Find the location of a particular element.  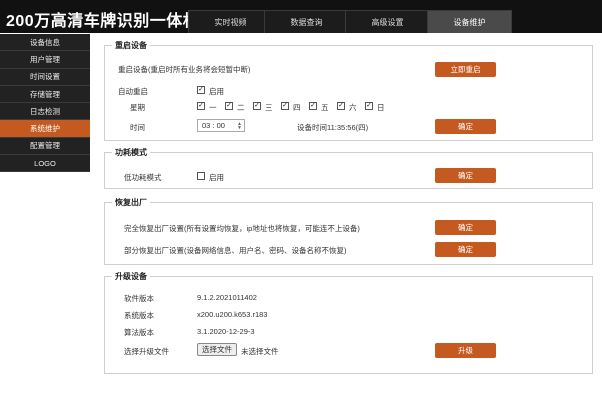

tab-device-maintenance: 设备维护 is located at coordinates (469, 21).